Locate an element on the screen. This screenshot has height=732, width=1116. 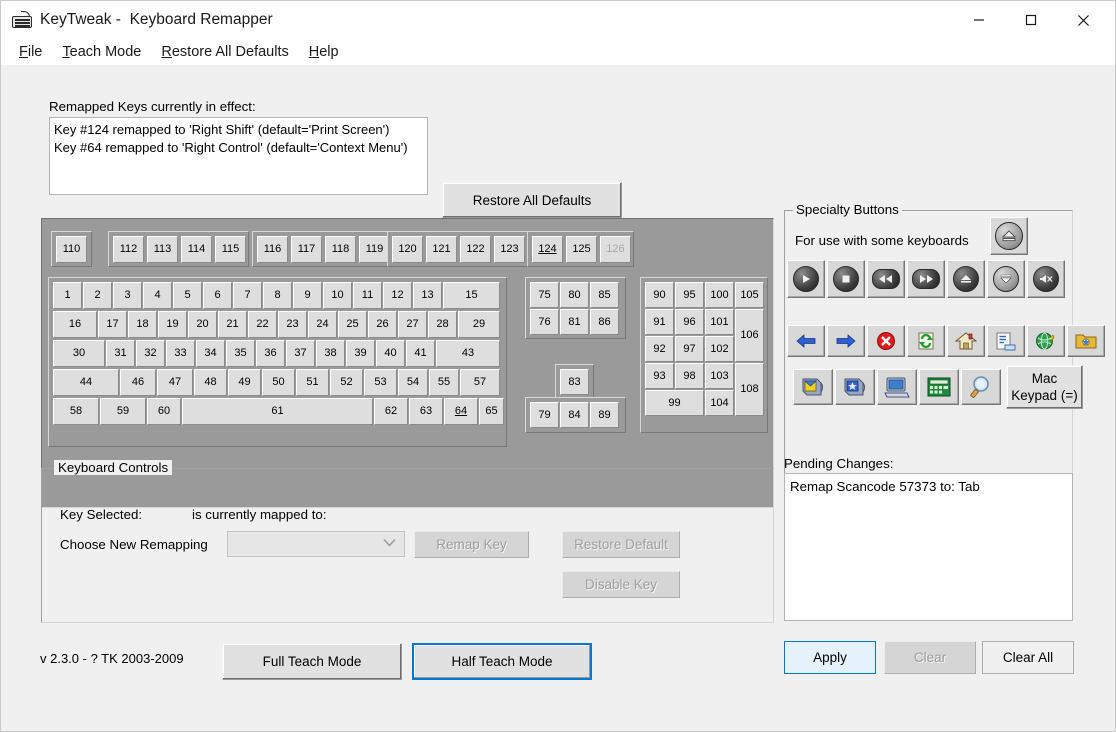
key-81: 81 is located at coordinates (574, 322).